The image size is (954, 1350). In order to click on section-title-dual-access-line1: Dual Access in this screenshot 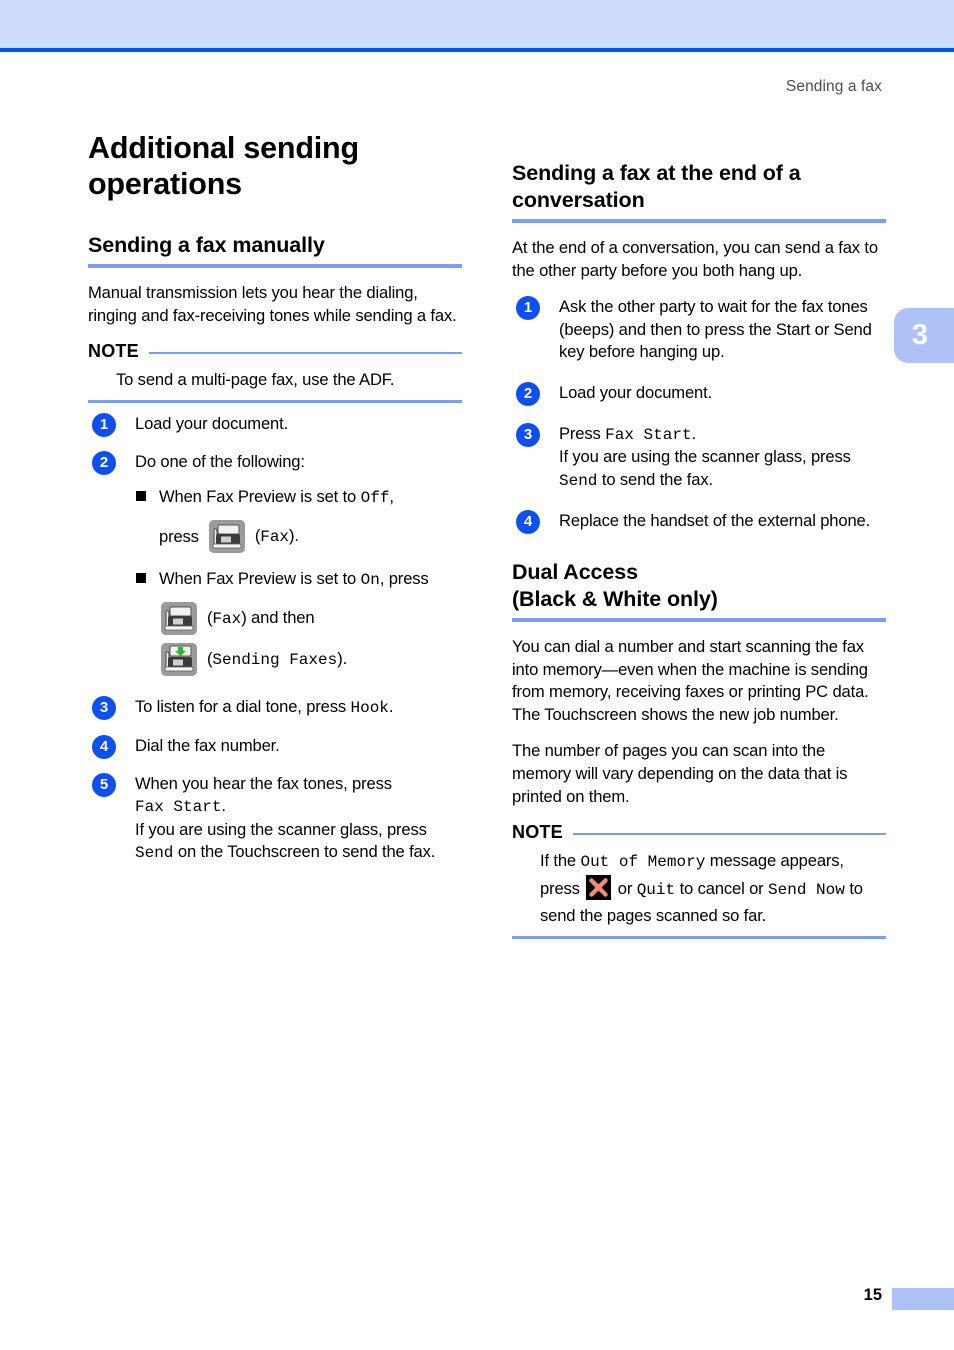, I will do `click(575, 571)`.